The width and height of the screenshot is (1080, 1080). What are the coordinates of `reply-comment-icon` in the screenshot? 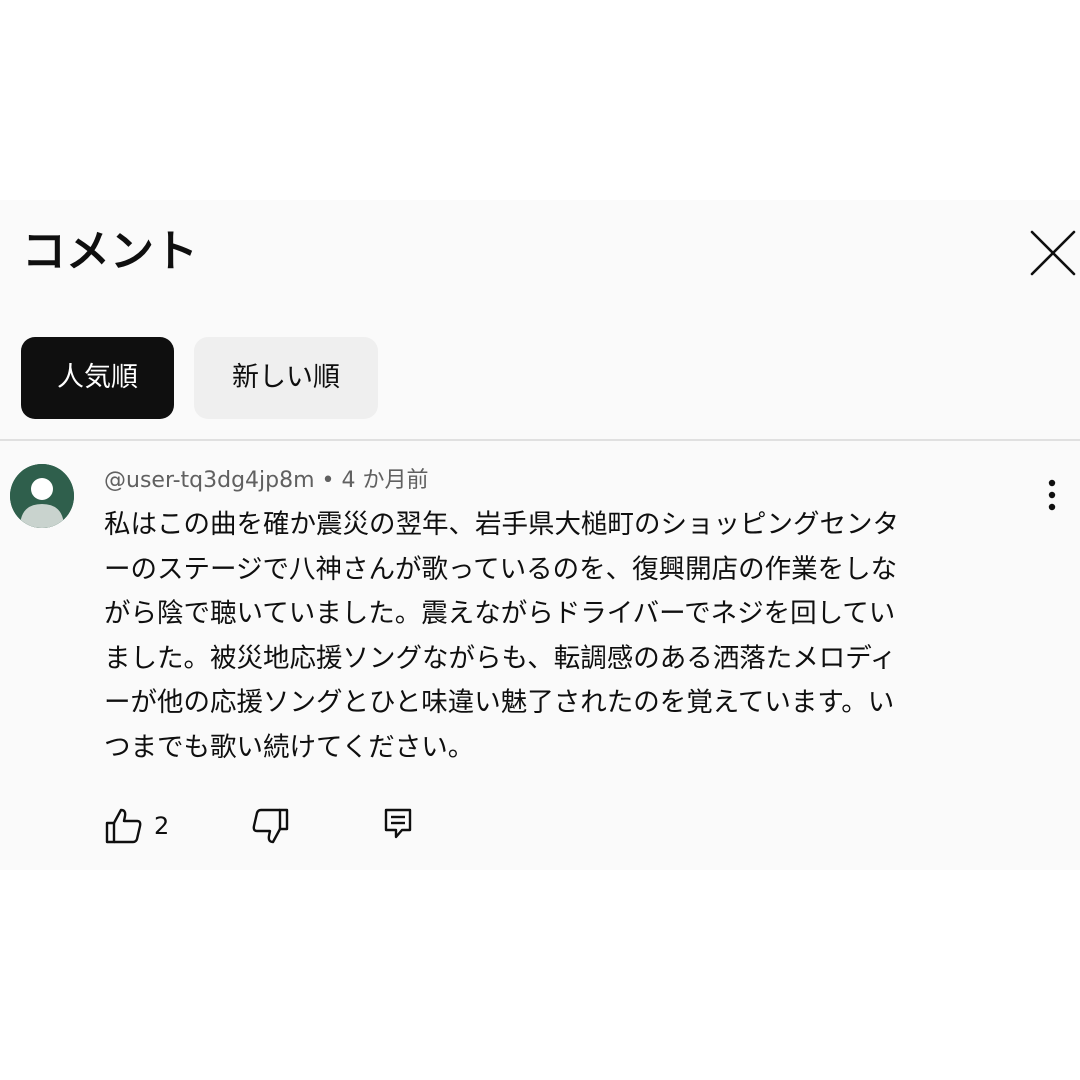 It's located at (398, 823).